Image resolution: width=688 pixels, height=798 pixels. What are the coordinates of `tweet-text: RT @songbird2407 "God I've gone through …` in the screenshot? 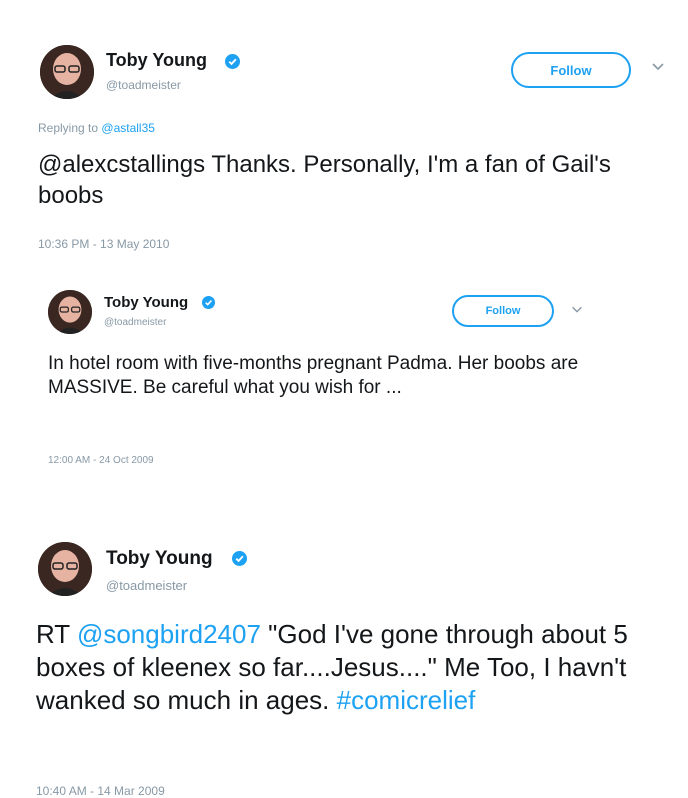 It's located at (361, 667).